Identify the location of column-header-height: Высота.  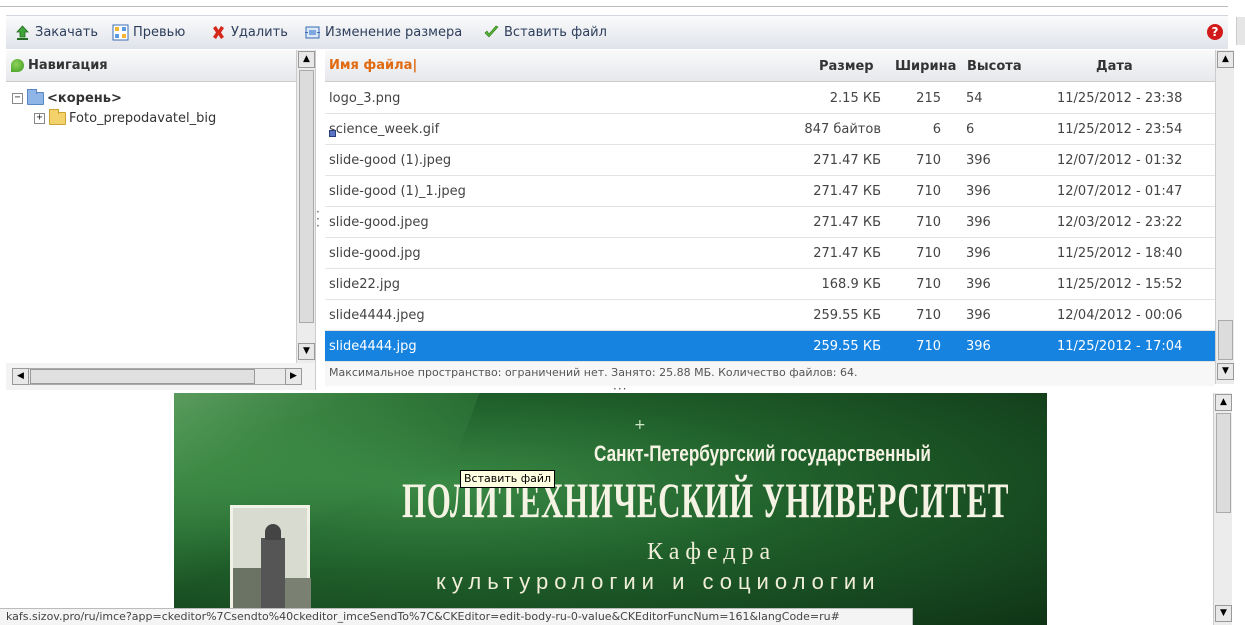
(994, 66).